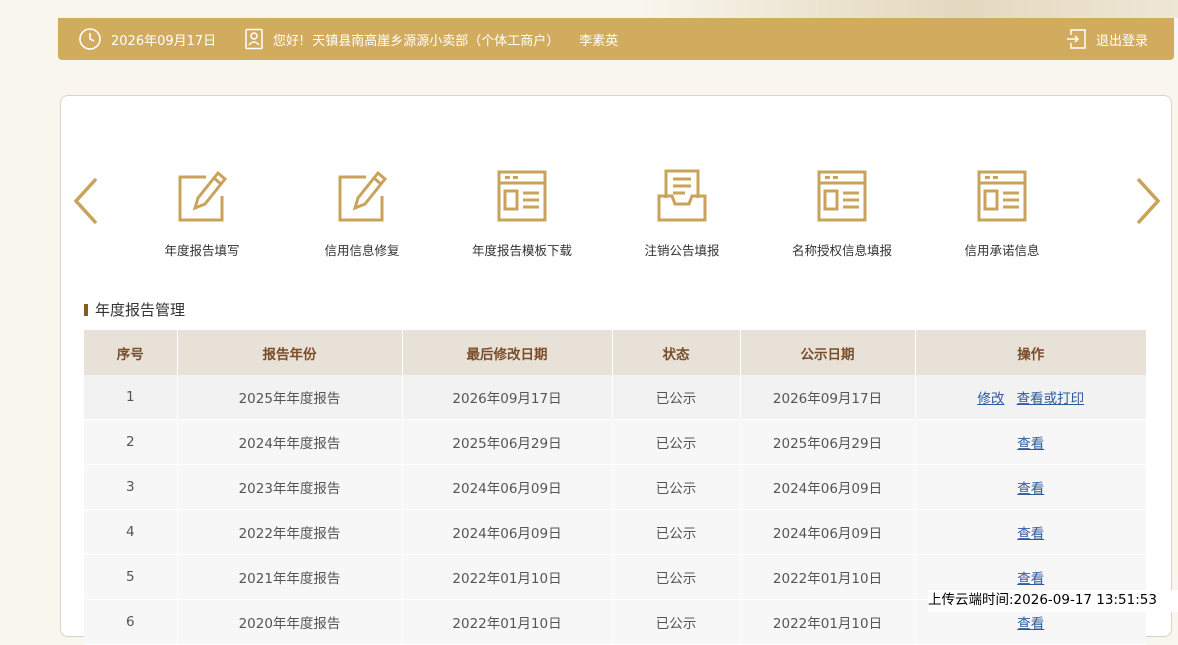 Image resolution: width=1178 pixels, height=645 pixels. What do you see at coordinates (1030, 352) in the screenshot?
I see `col-header-ops: 操作` at bounding box center [1030, 352].